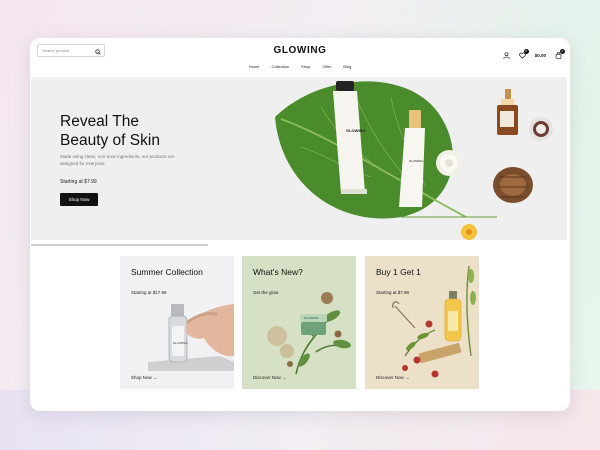 The image size is (600, 450). Describe the element at coordinates (347, 66) in the screenshot. I see `nav-blog: Blog` at that location.